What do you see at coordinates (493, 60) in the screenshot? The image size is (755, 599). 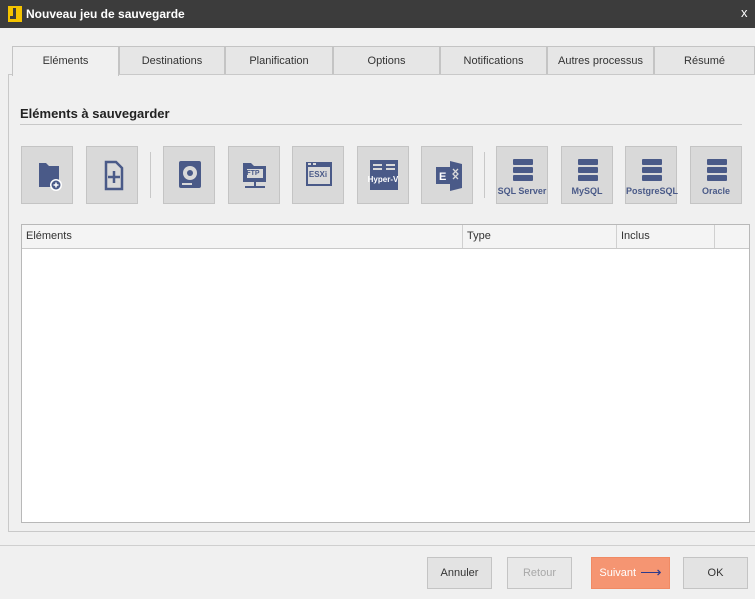 I see `tab-notifications: Notifications` at bounding box center [493, 60].